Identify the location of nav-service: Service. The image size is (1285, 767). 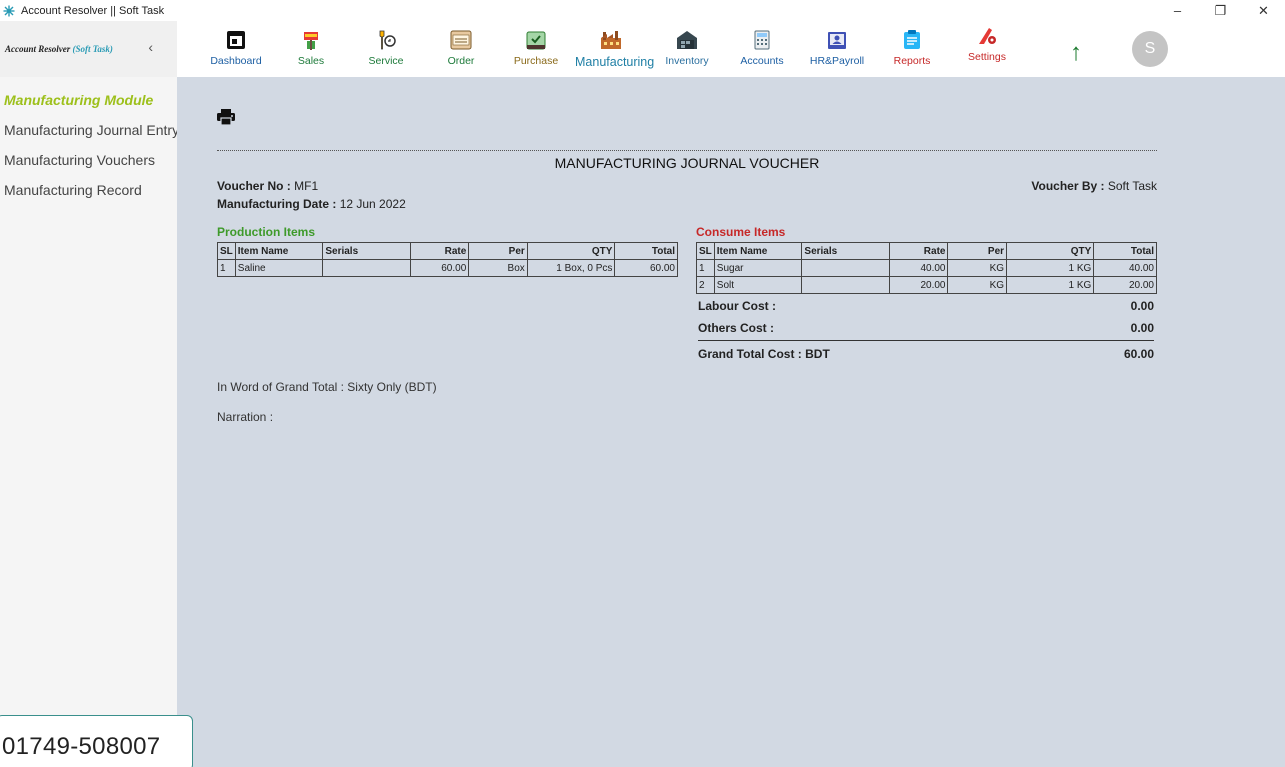
(386, 47).